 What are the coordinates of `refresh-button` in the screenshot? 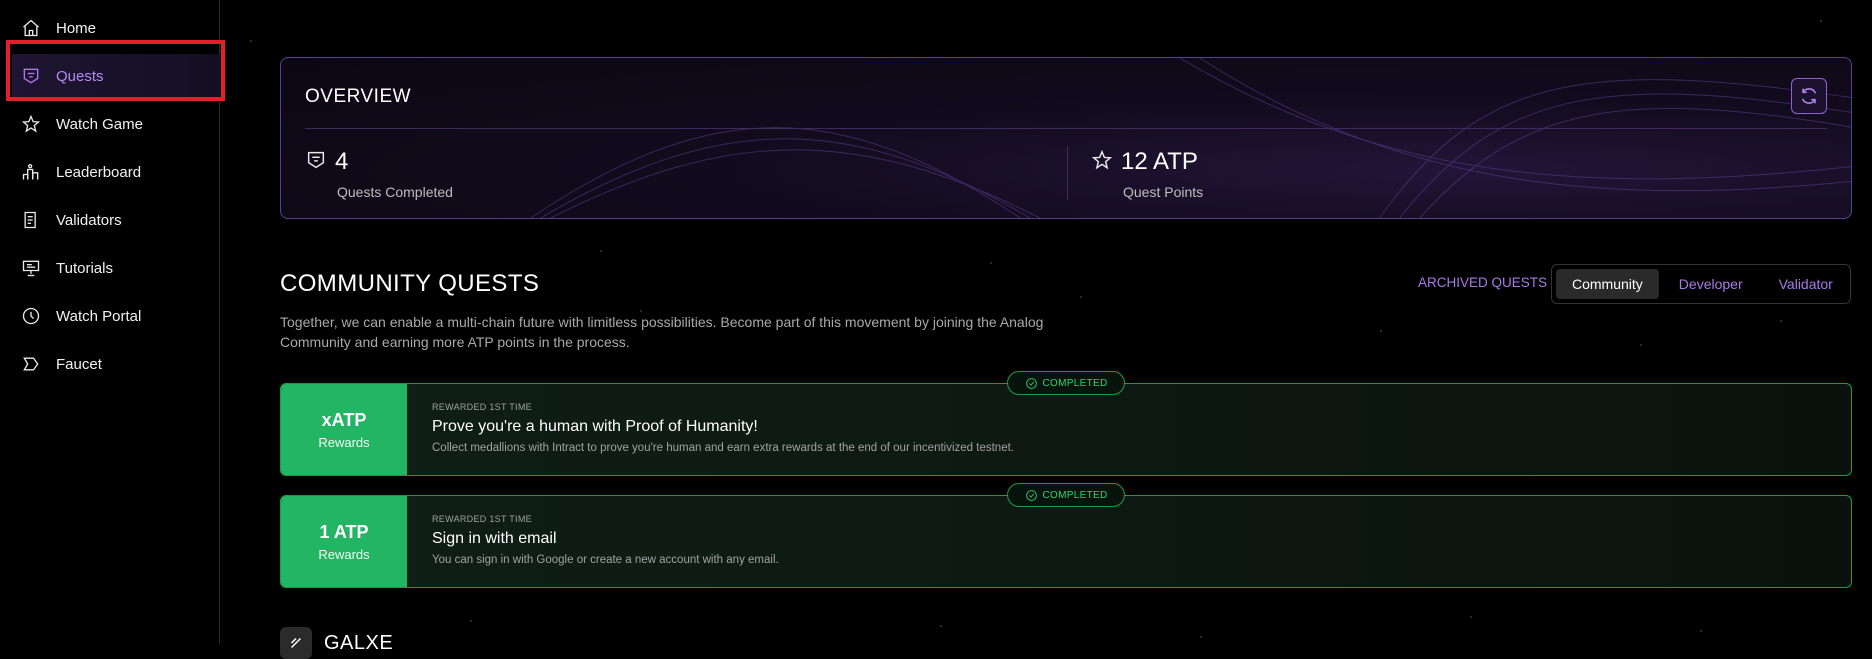 It's located at (1809, 96).